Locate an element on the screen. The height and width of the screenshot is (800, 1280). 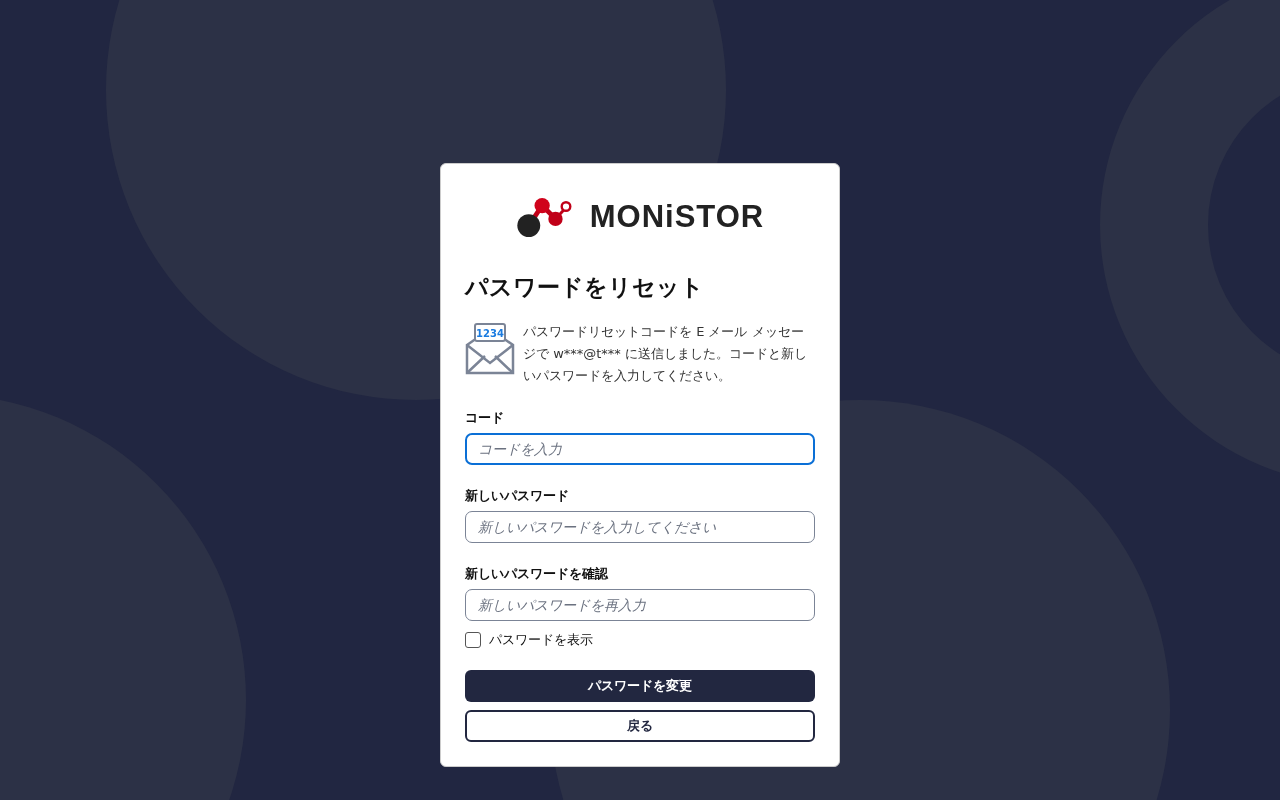
field-label: コード is located at coordinates (485, 418).